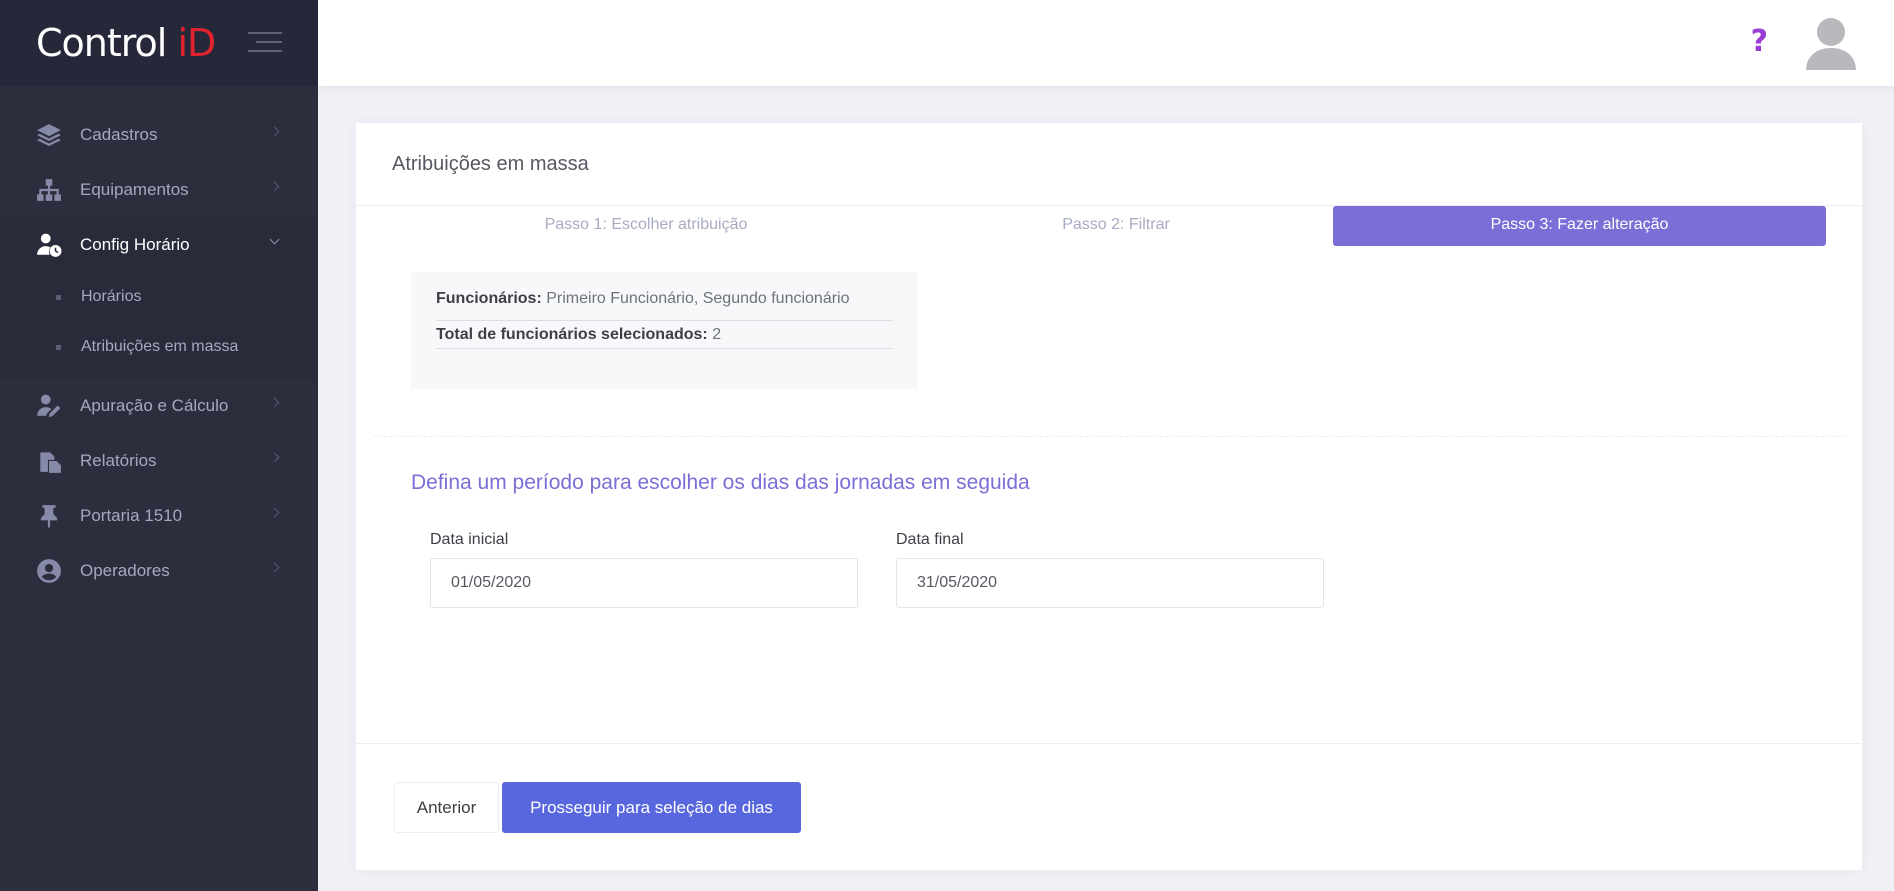  I want to click on sidebar-item-operadores: Operadores, so click(159, 570).